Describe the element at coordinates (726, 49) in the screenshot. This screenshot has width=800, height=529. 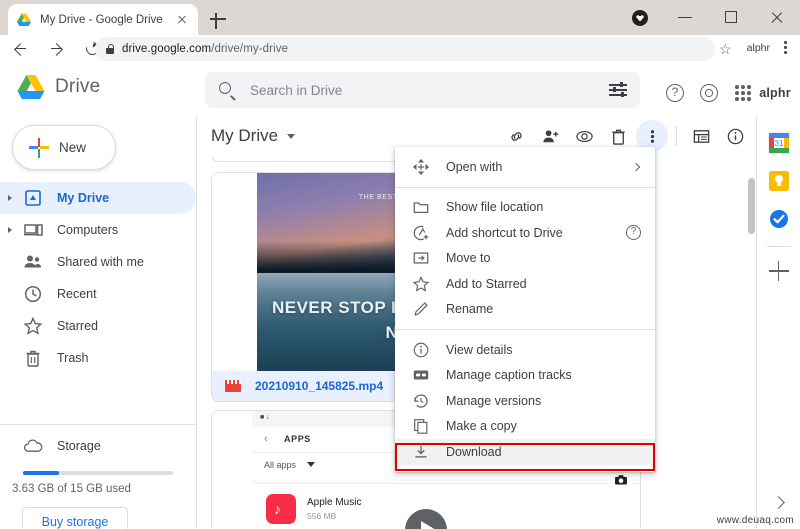
I see `star-icon: ☆` at that location.